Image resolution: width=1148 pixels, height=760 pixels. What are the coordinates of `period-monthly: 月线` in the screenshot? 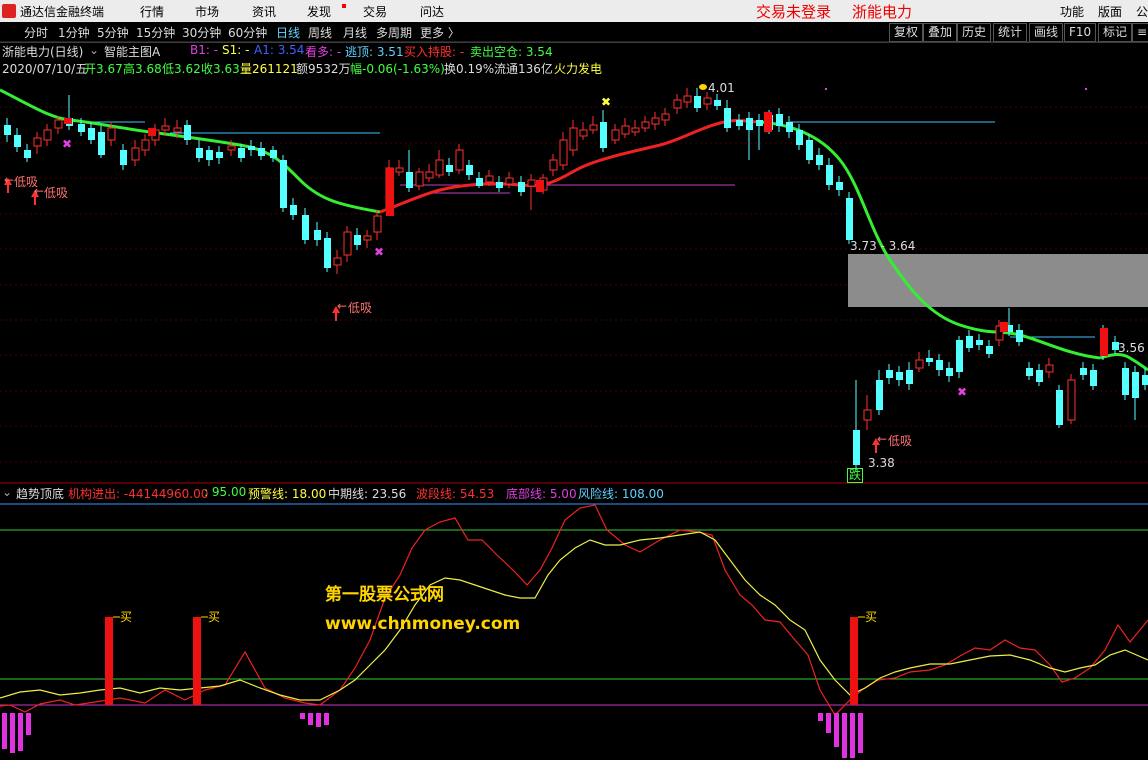 It's located at (355, 32).